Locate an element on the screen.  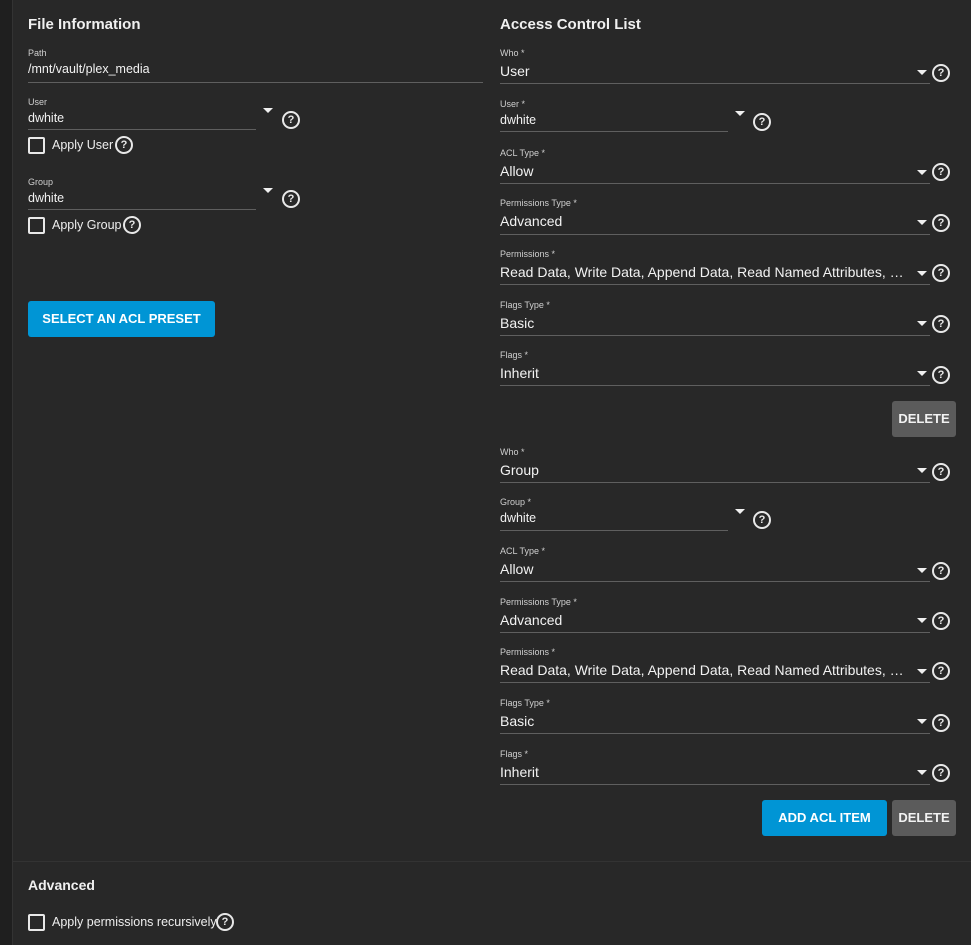
group-dropdown-caret-icon is located at coordinates (268, 190).